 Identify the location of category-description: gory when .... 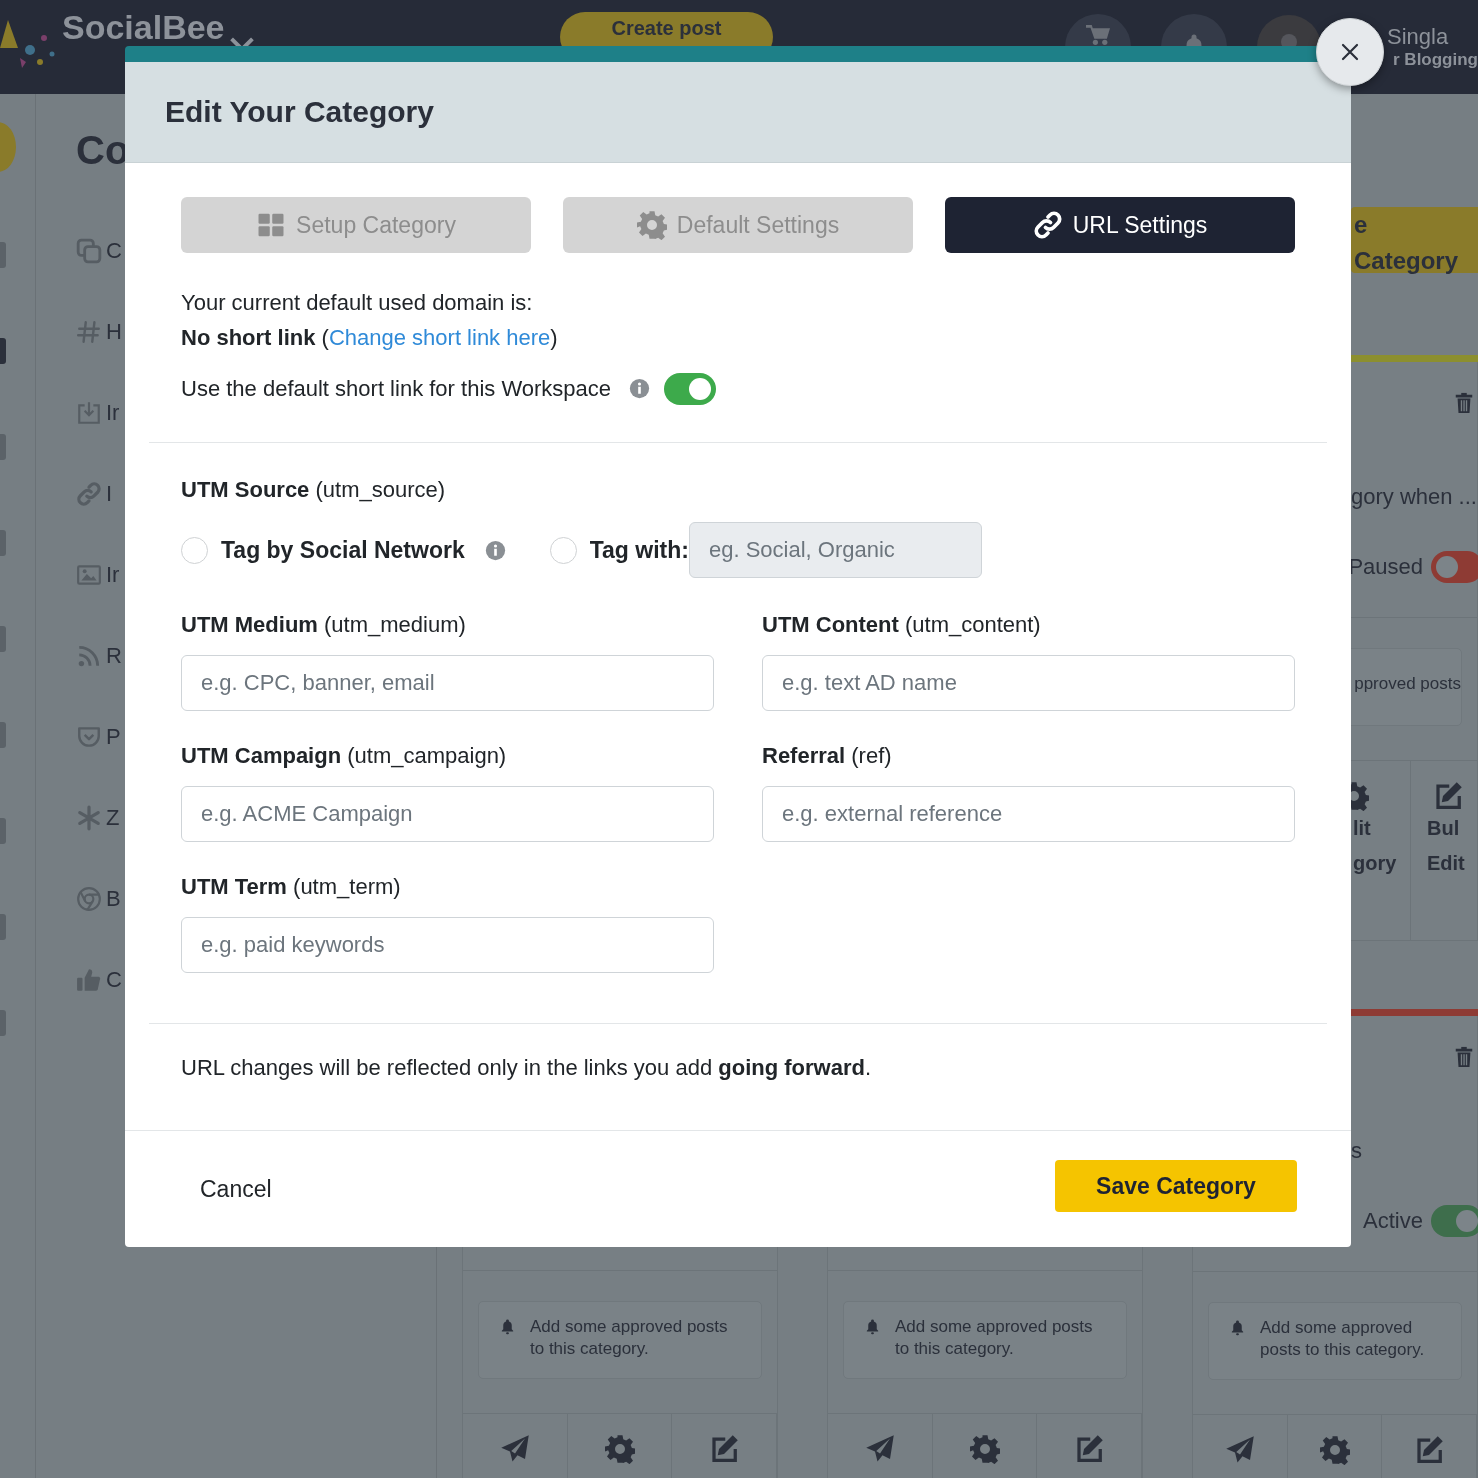
(1414, 497).